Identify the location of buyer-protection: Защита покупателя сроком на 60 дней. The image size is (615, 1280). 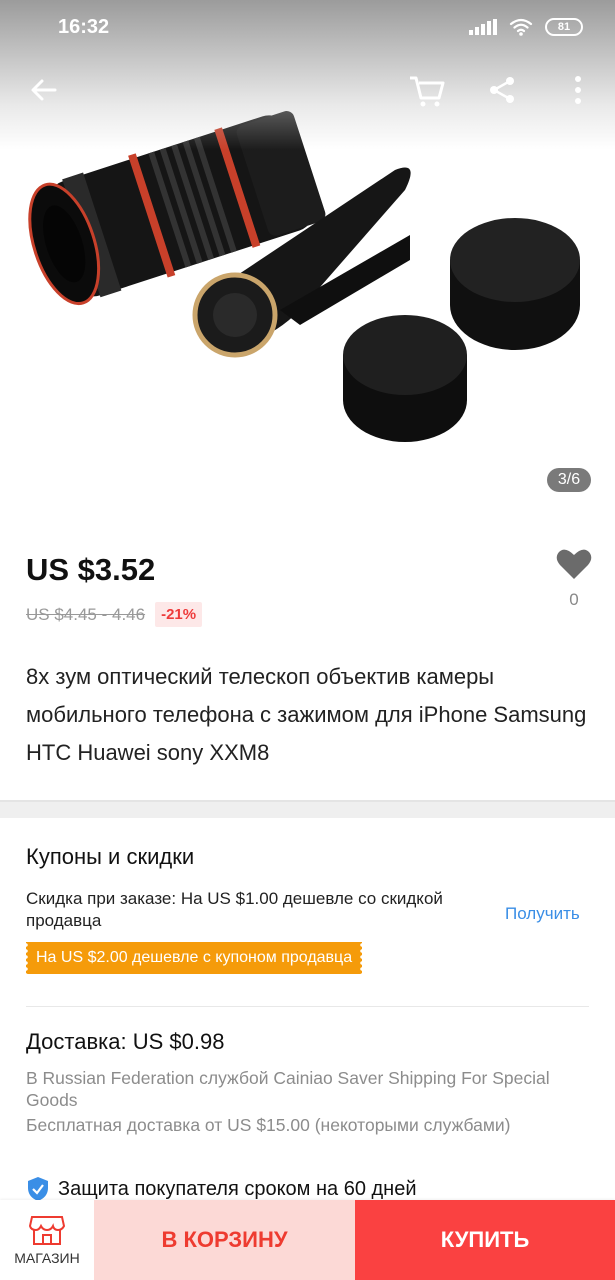
(221, 1189).